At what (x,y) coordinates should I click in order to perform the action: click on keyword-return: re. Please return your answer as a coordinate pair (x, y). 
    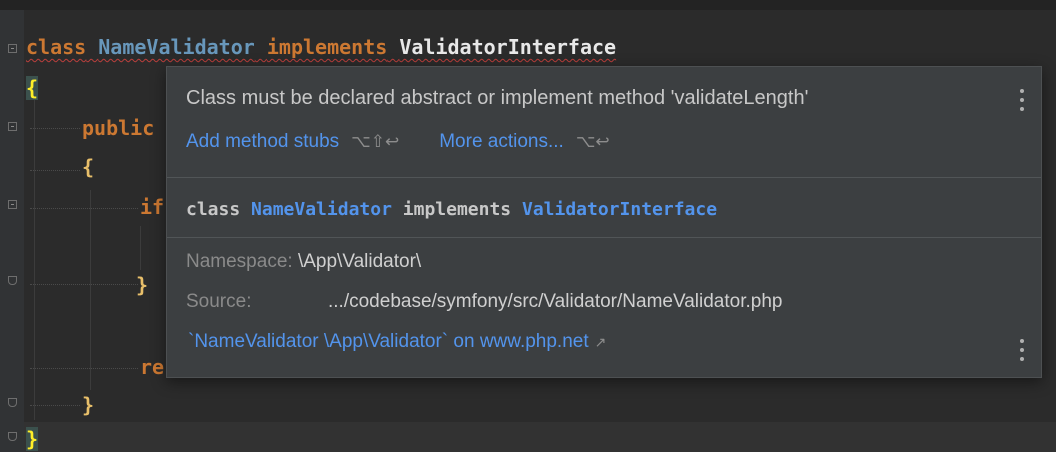
    Looking at the image, I should click on (152, 367).